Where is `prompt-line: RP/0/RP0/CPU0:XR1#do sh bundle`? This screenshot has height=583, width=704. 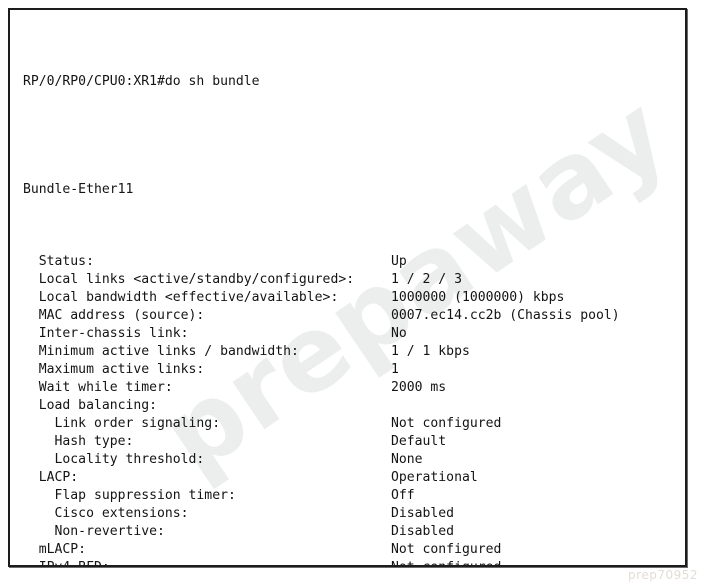
prompt-line: RP/0/RP0/CPU0:XR1#do sh bundle is located at coordinates (141, 81).